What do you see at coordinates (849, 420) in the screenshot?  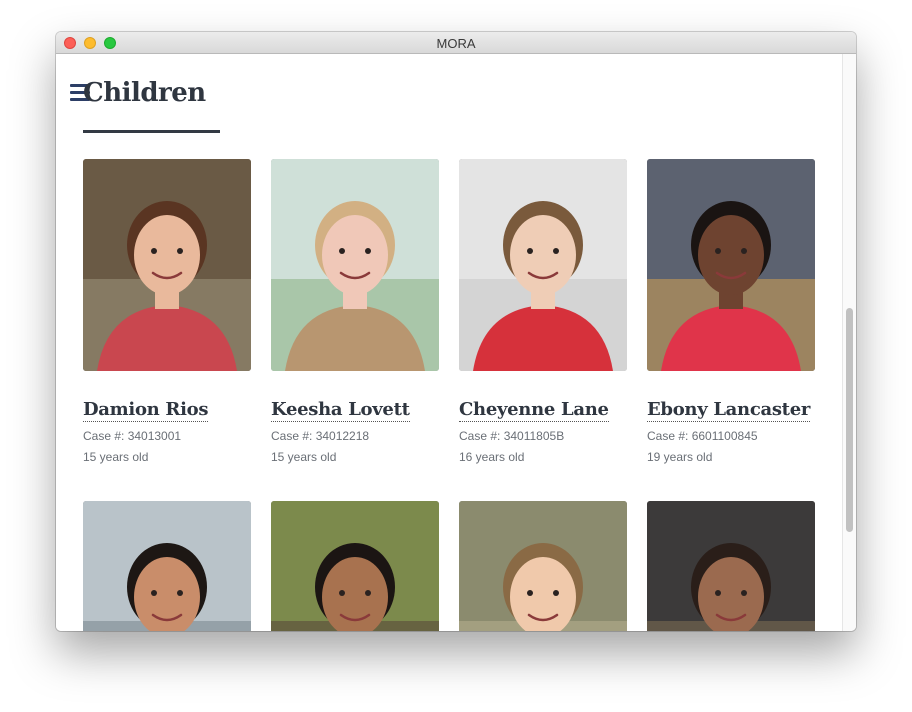 I see `scrollbar-thumb` at bounding box center [849, 420].